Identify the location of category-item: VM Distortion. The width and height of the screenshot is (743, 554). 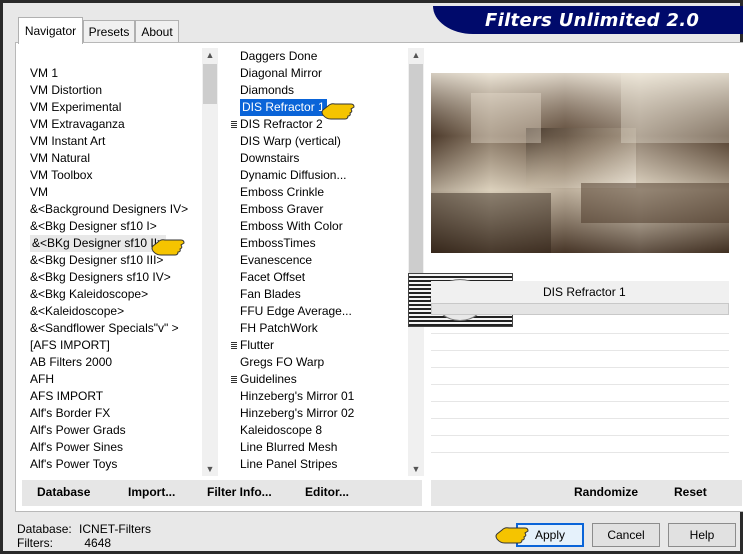
(66, 90).